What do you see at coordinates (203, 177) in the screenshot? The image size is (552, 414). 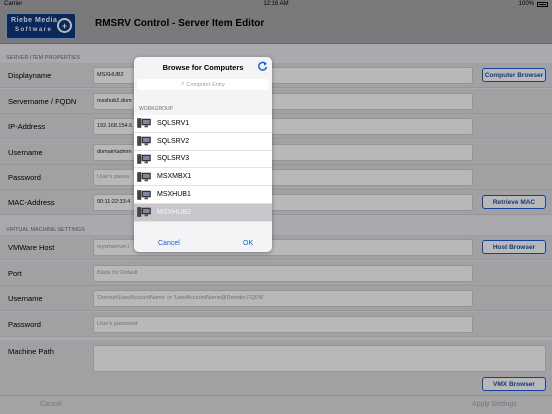 I see `computer-list-item: MSXMBX1` at bounding box center [203, 177].